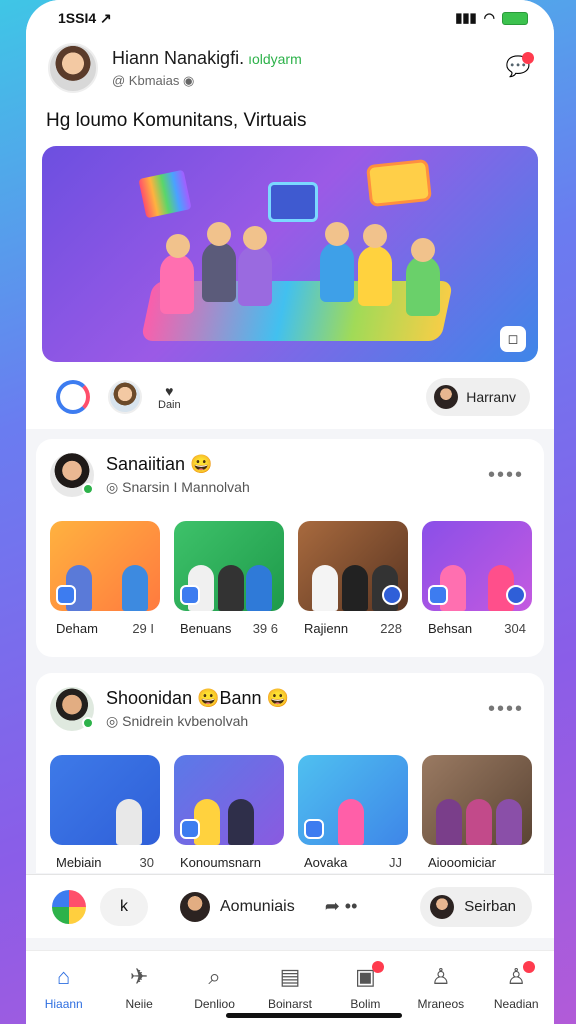  I want to click on communities-avatar, so click(195, 906).